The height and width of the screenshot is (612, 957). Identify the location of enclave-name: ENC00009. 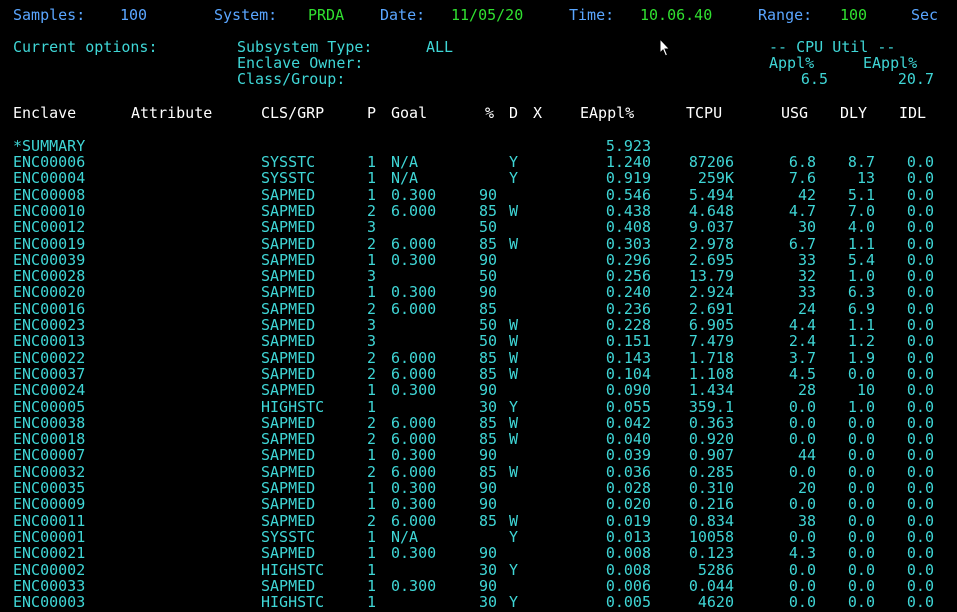
(49, 504).